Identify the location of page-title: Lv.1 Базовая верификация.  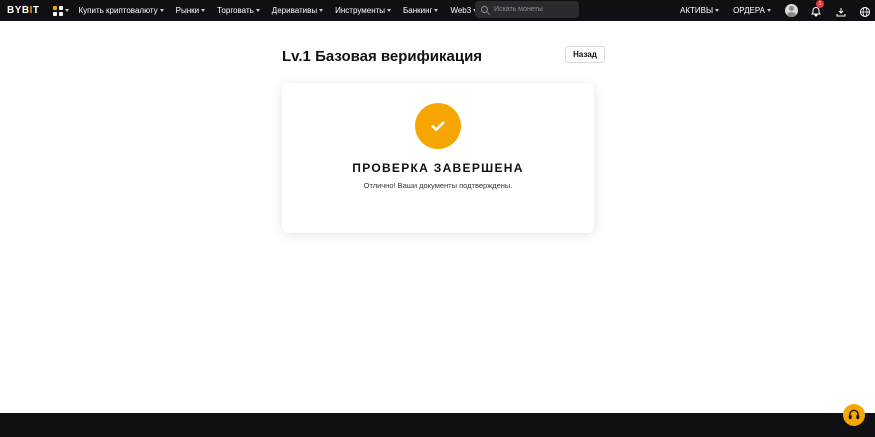
(382, 56).